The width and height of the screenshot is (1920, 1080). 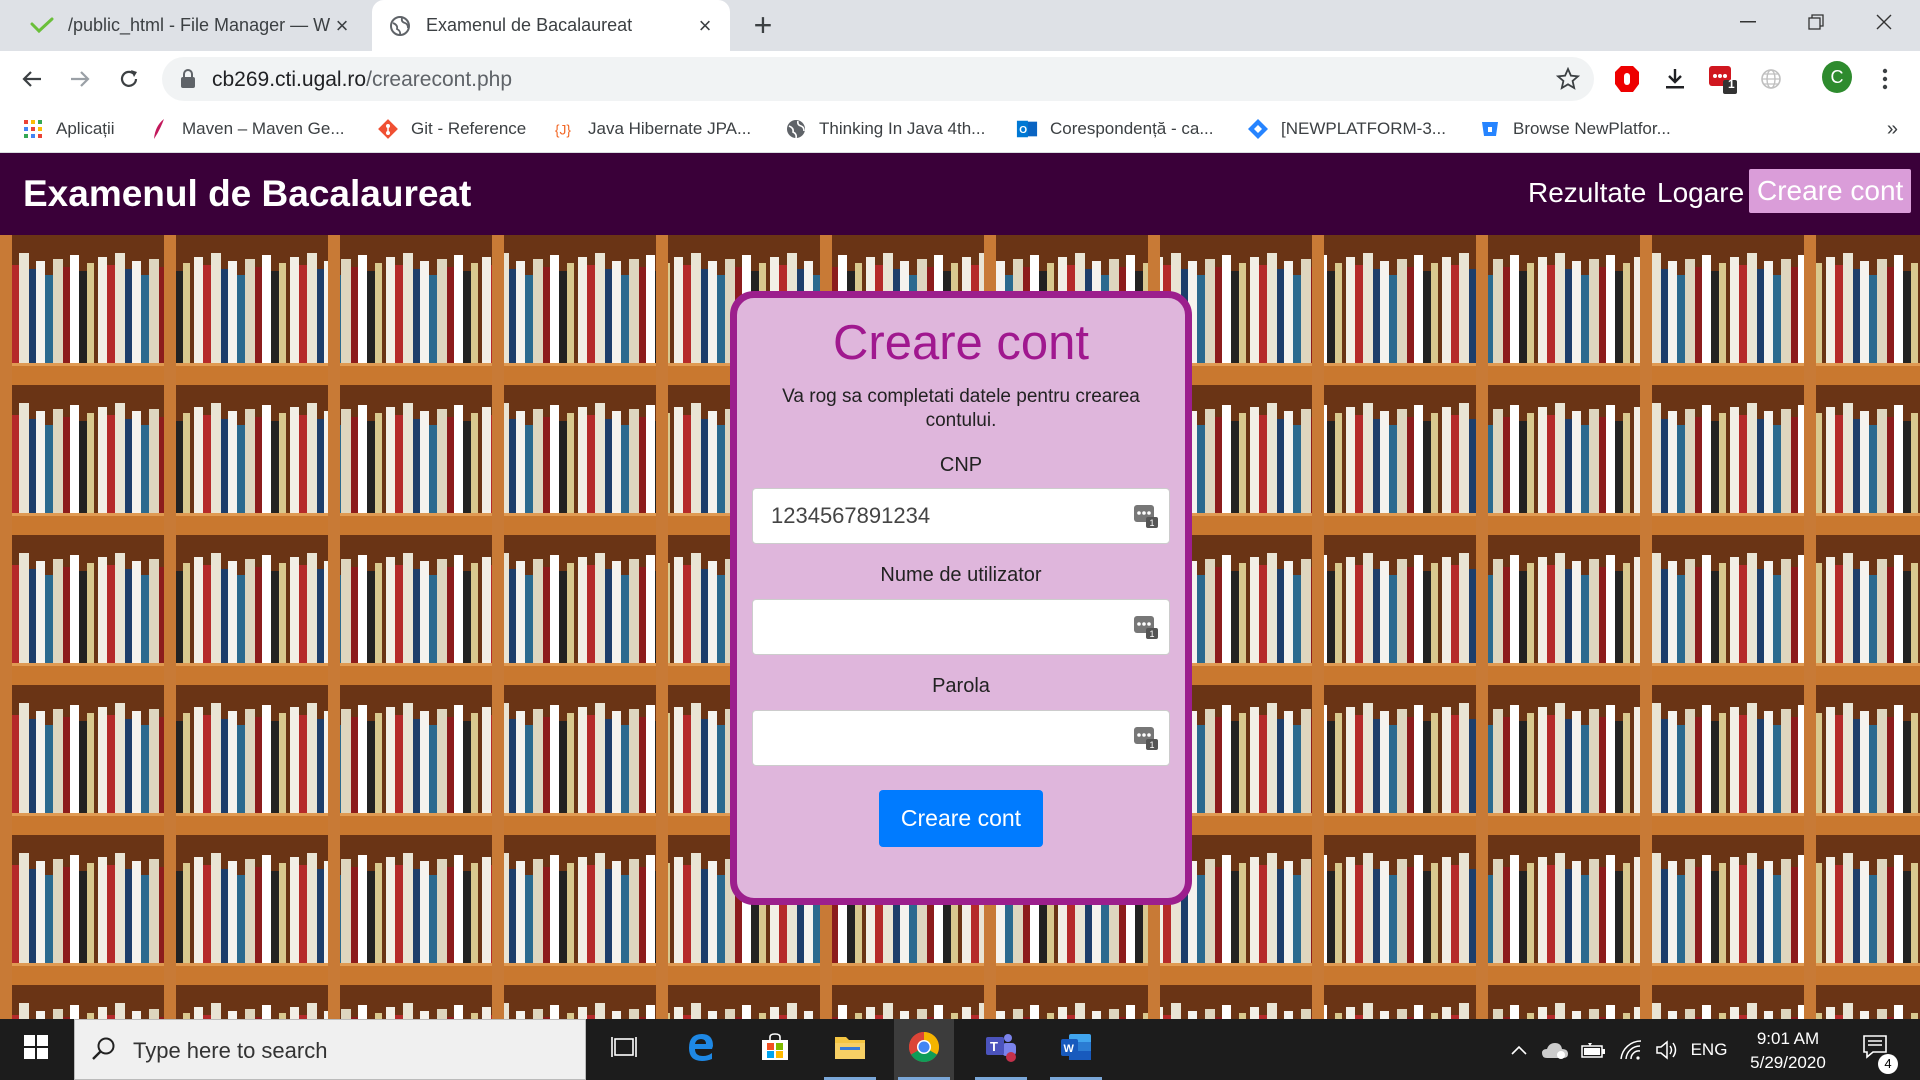 What do you see at coordinates (1490, 129) in the screenshot?
I see `bitbucket-icon` at bounding box center [1490, 129].